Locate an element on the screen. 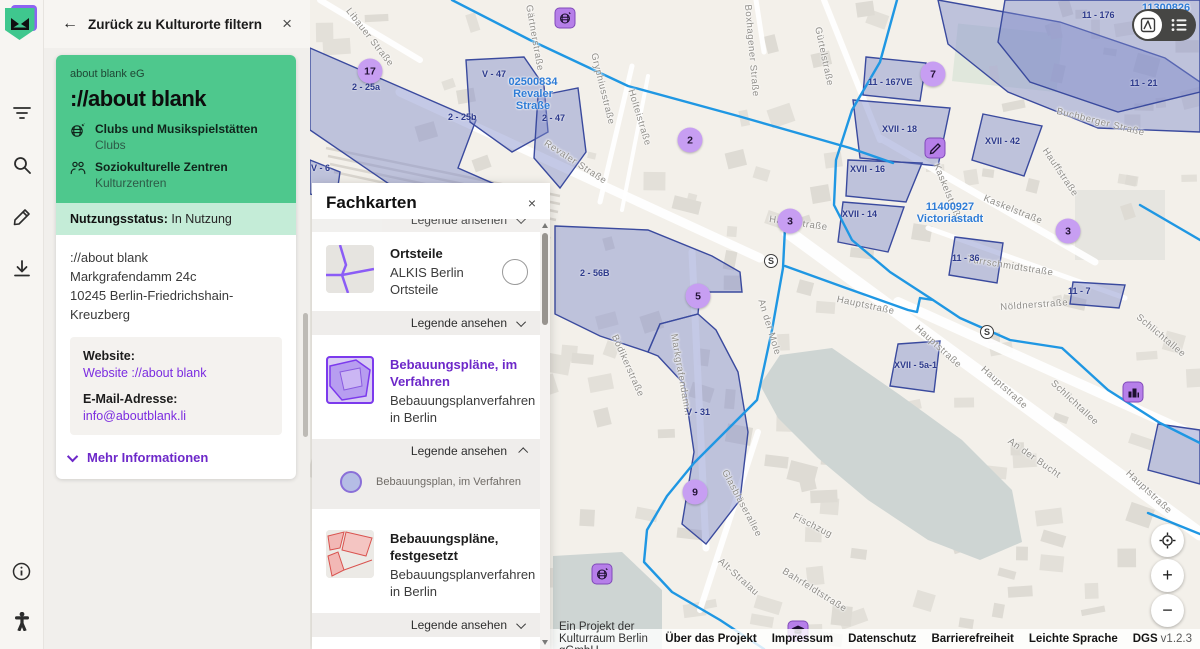  address-line: ://about blank is located at coordinates (109, 257).